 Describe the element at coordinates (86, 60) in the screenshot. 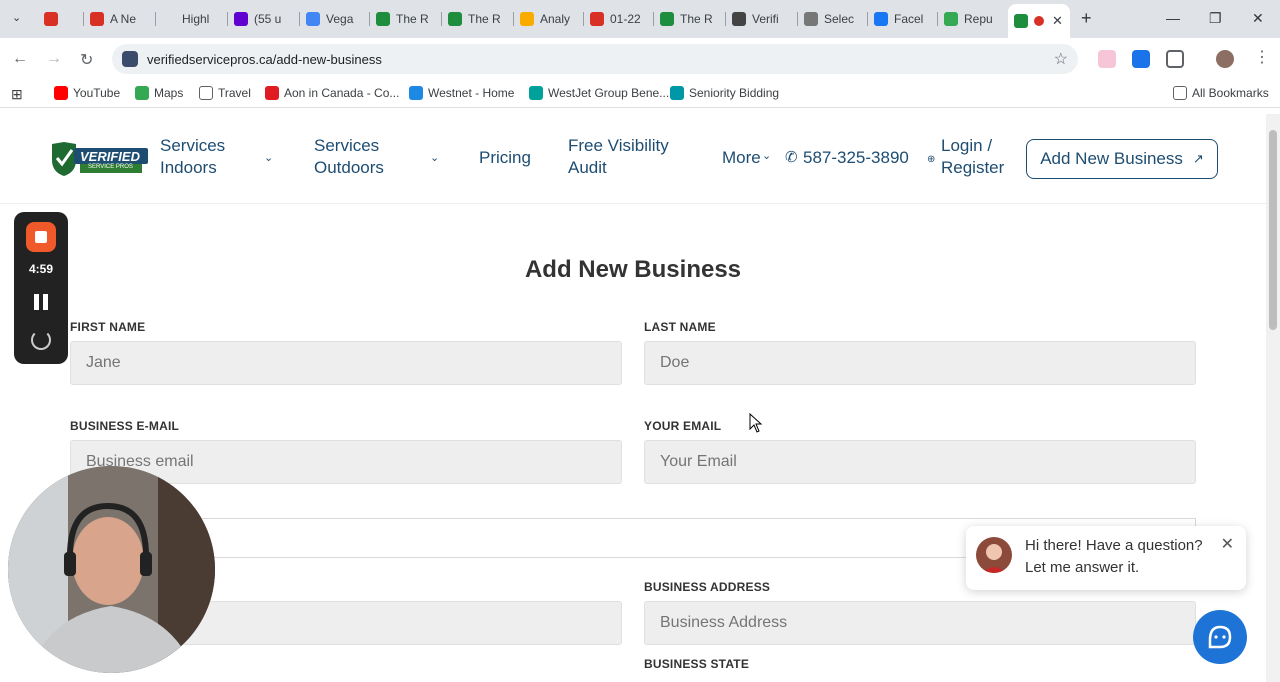

I see `reload-icon: ↻` at that location.